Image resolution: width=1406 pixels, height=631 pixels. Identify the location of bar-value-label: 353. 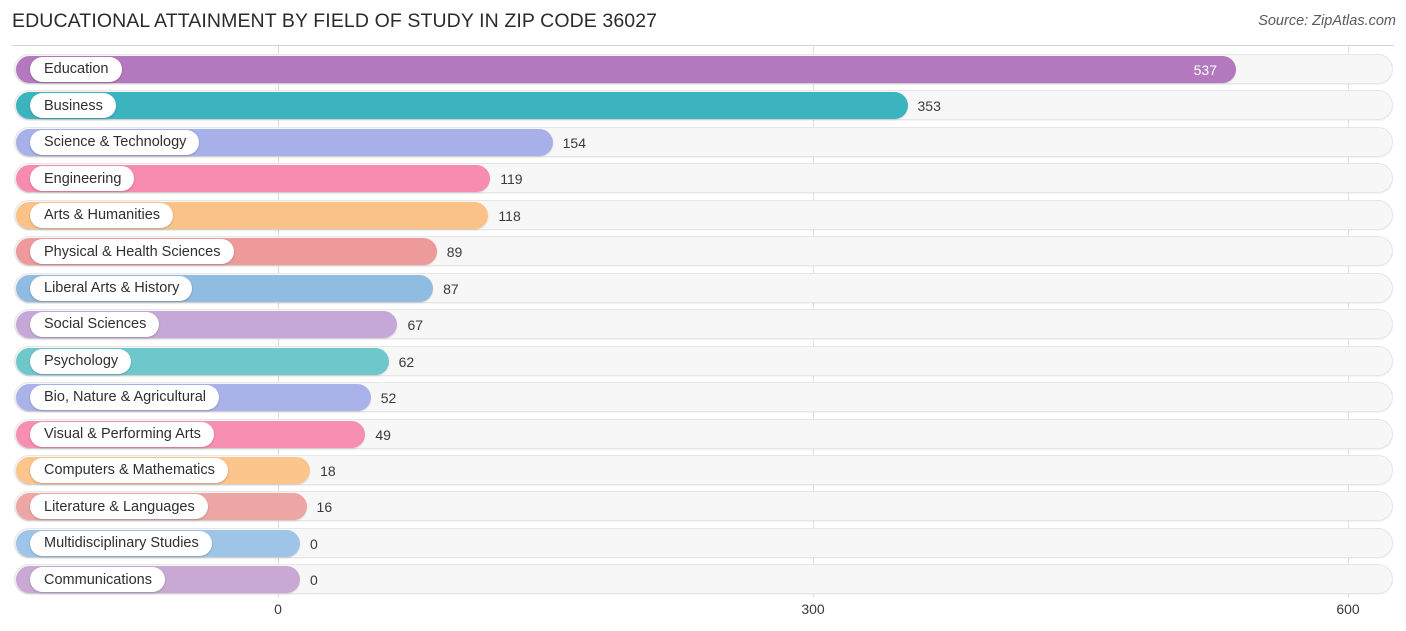
(929, 106).